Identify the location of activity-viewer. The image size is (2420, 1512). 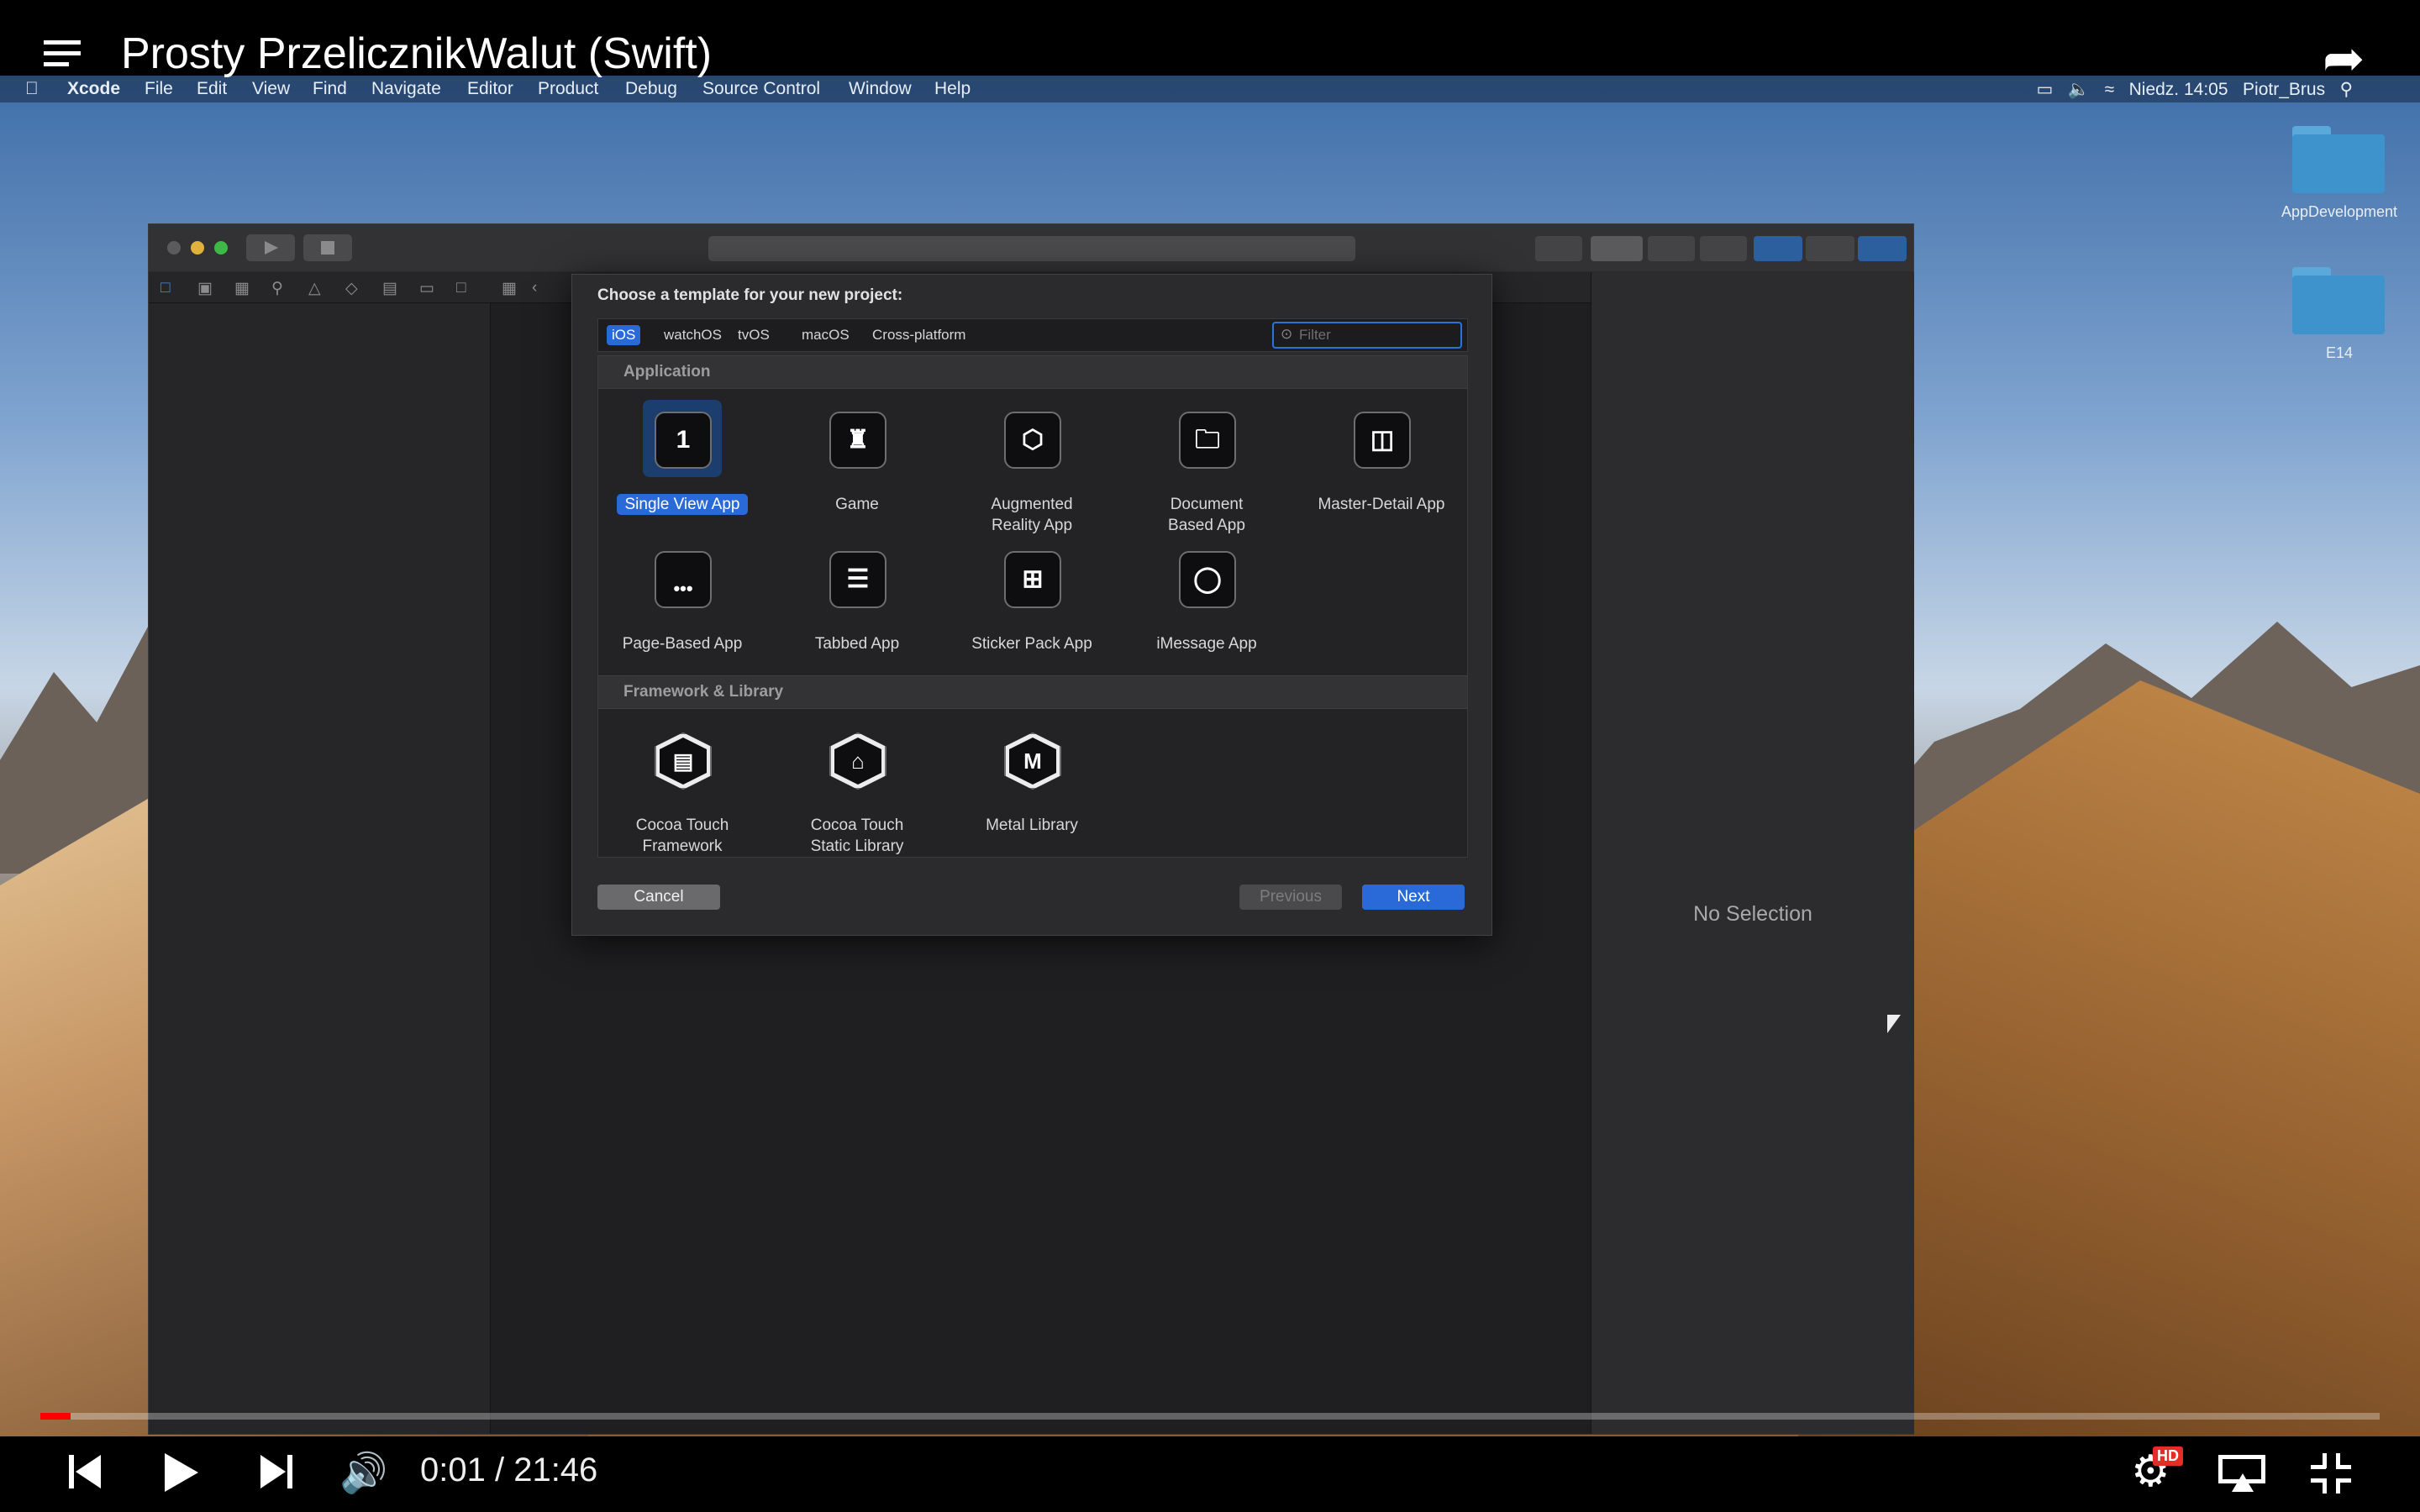
(1031, 248).